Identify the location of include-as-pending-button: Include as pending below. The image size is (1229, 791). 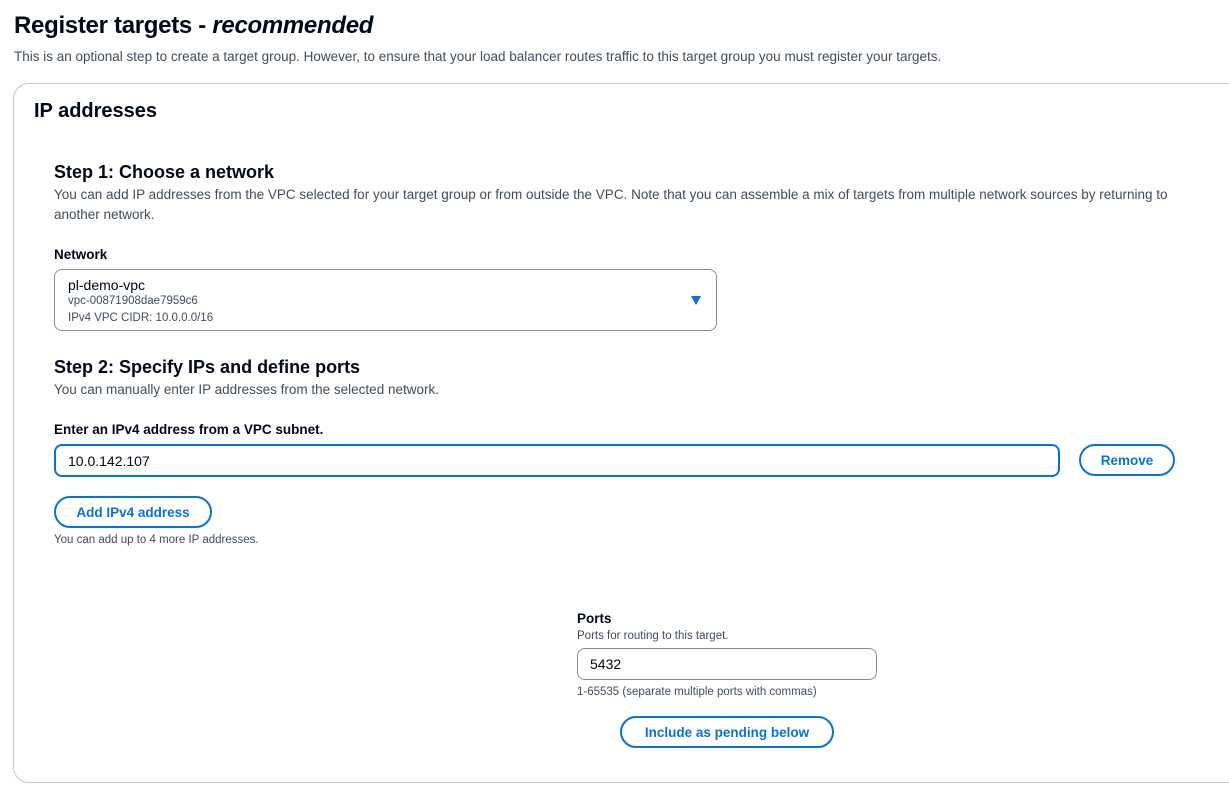
(727, 732).